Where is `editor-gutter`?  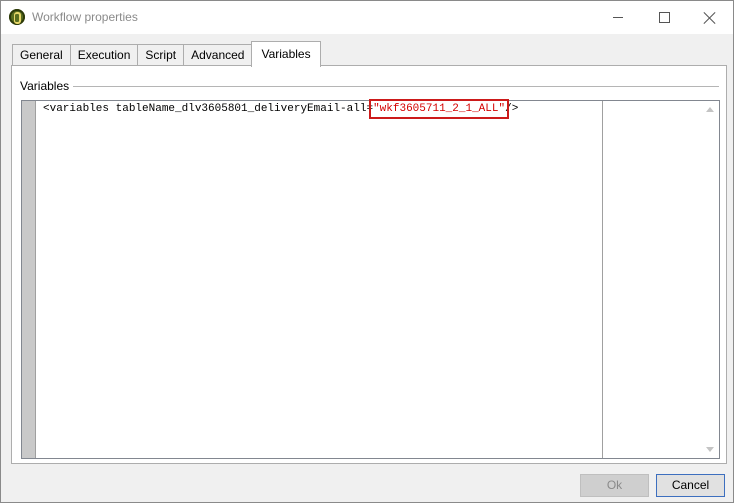 editor-gutter is located at coordinates (29, 279).